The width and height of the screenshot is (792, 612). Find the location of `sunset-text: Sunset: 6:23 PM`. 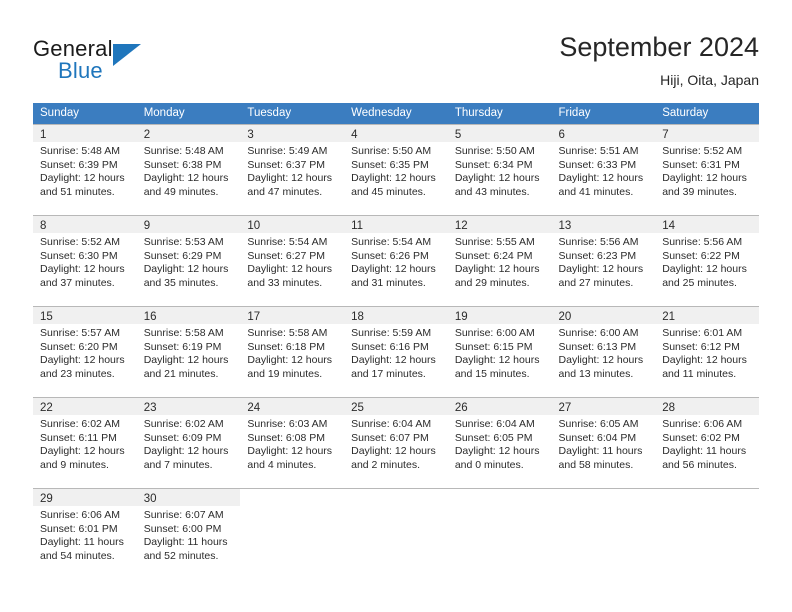

sunset-text: Sunset: 6:23 PM is located at coordinates (597, 255).